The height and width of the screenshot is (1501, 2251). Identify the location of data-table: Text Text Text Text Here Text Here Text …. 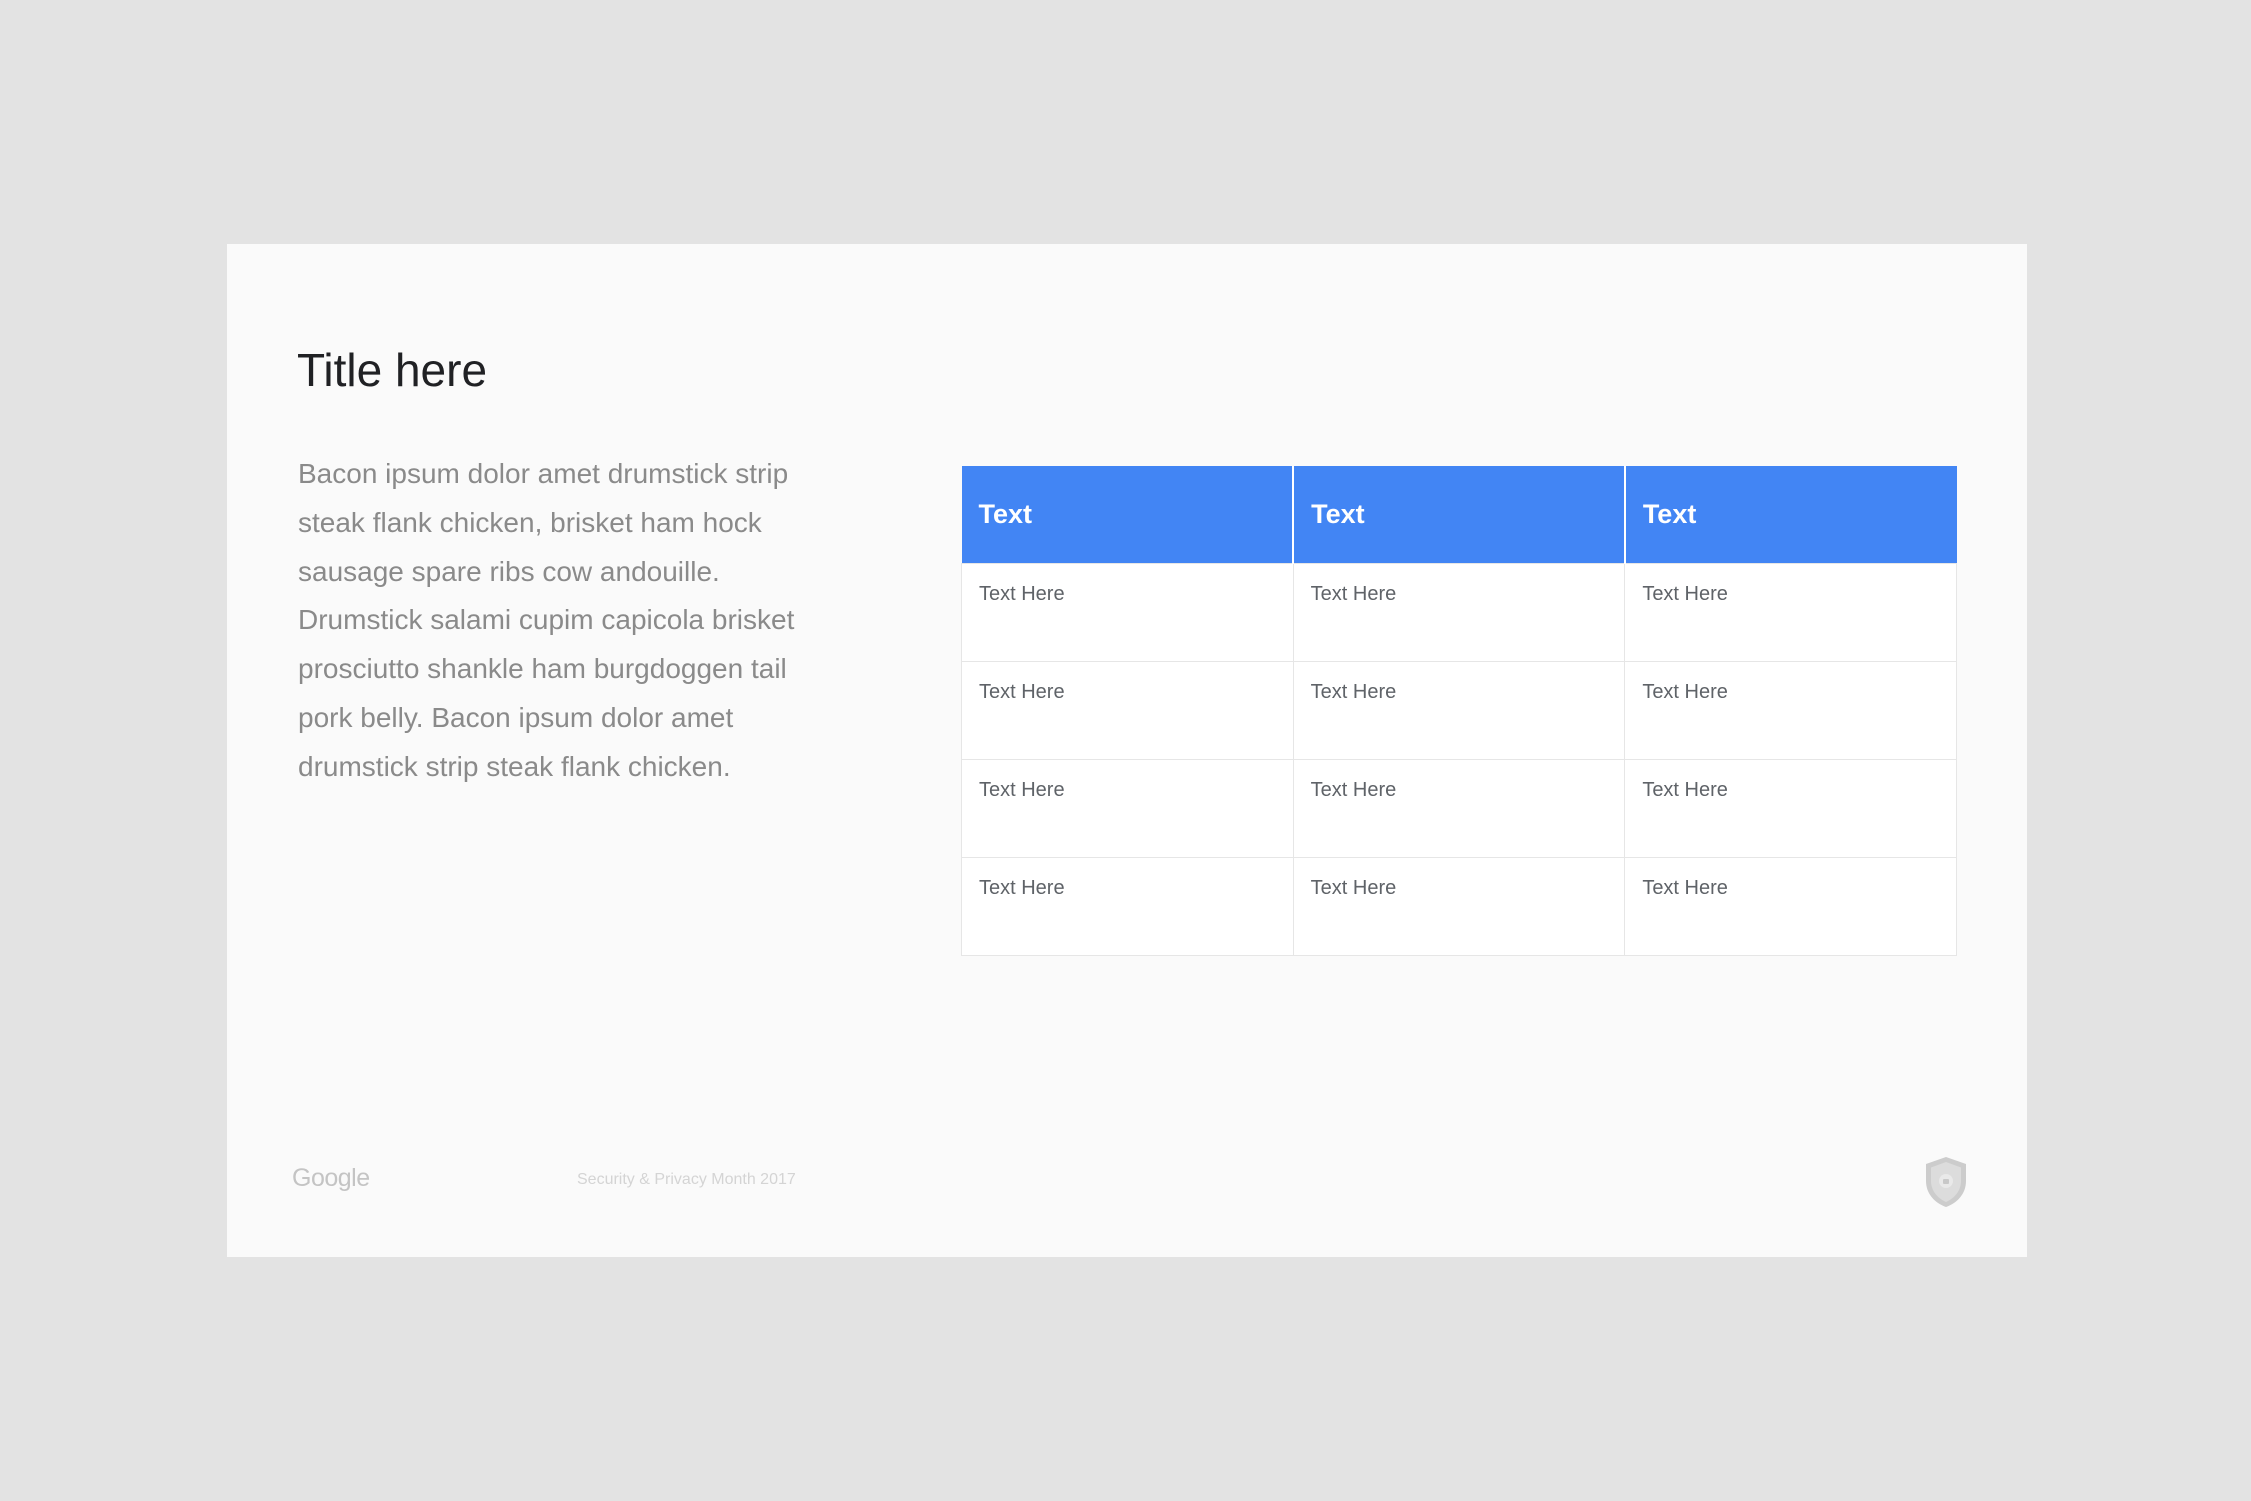
(1459, 711).